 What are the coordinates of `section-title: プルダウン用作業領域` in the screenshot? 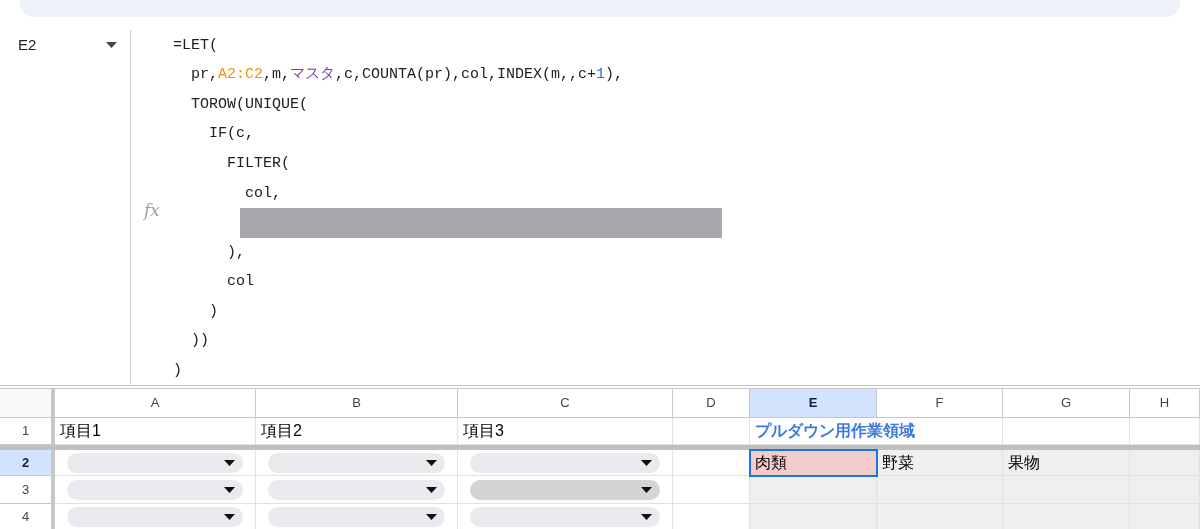 It's located at (835, 431).